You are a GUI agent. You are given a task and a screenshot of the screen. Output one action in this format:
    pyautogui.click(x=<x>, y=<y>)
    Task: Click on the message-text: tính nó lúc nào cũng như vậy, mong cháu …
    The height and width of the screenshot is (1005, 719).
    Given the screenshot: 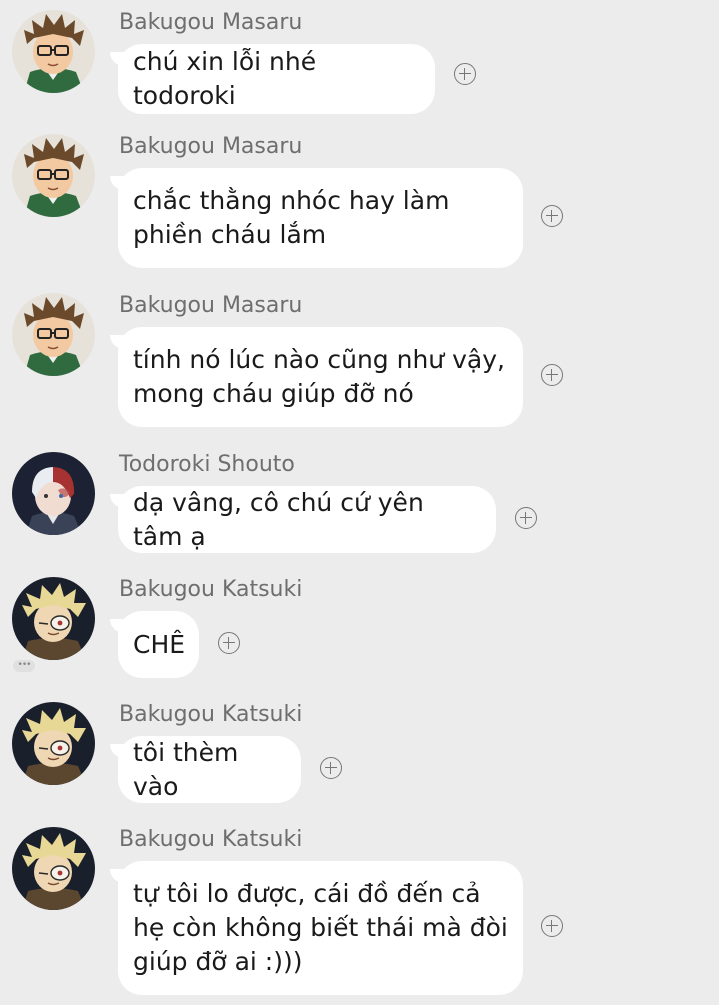 What is the action you would take?
    pyautogui.click(x=319, y=376)
    